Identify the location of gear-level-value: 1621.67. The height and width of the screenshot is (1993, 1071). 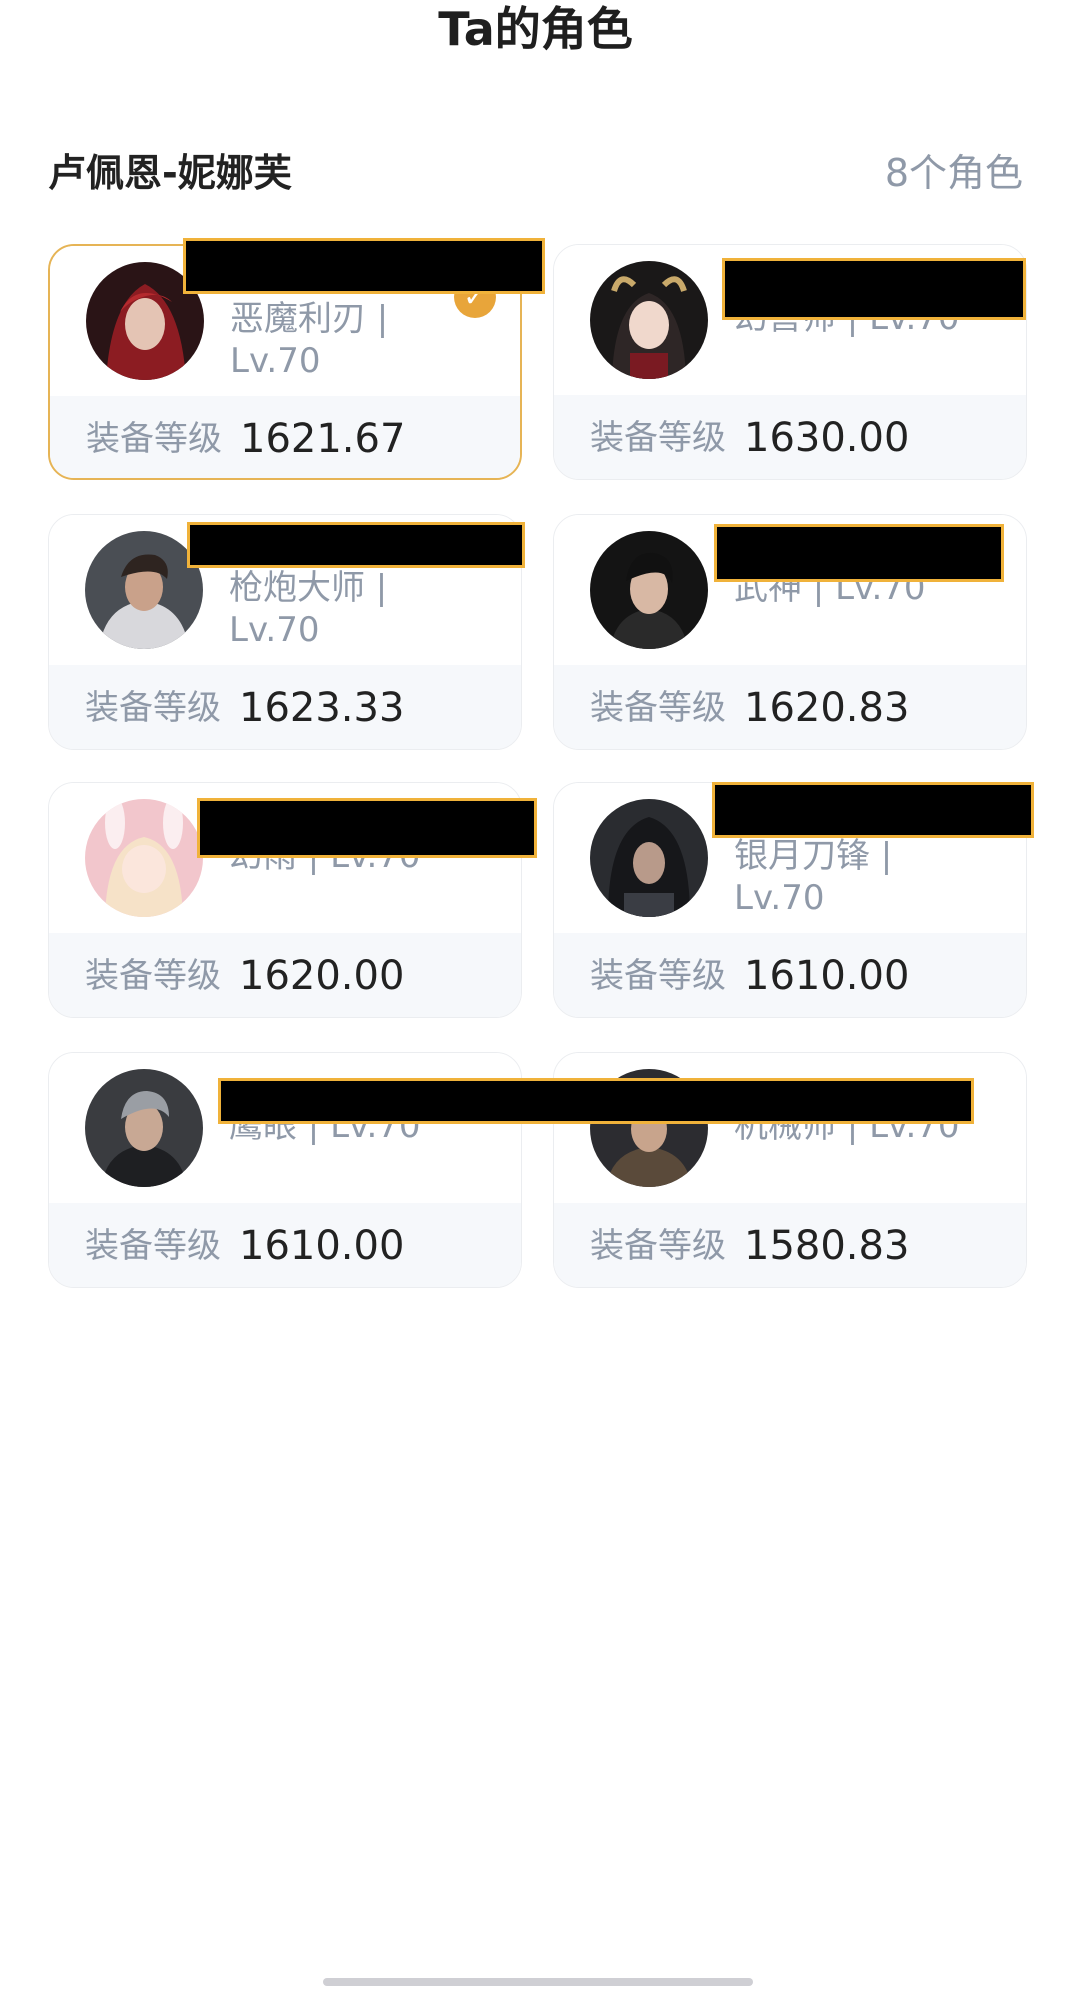
(323, 439).